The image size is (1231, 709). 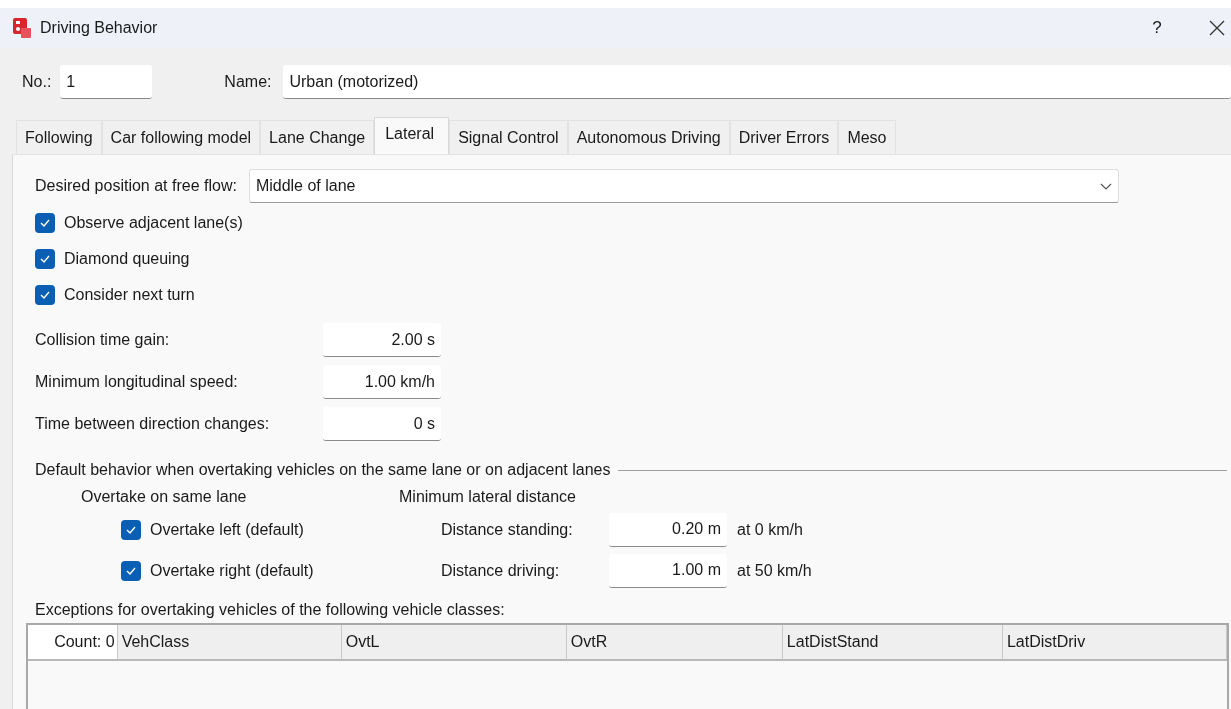 What do you see at coordinates (487, 497) in the screenshot?
I see `section-heading: Minimum lateral distance` at bounding box center [487, 497].